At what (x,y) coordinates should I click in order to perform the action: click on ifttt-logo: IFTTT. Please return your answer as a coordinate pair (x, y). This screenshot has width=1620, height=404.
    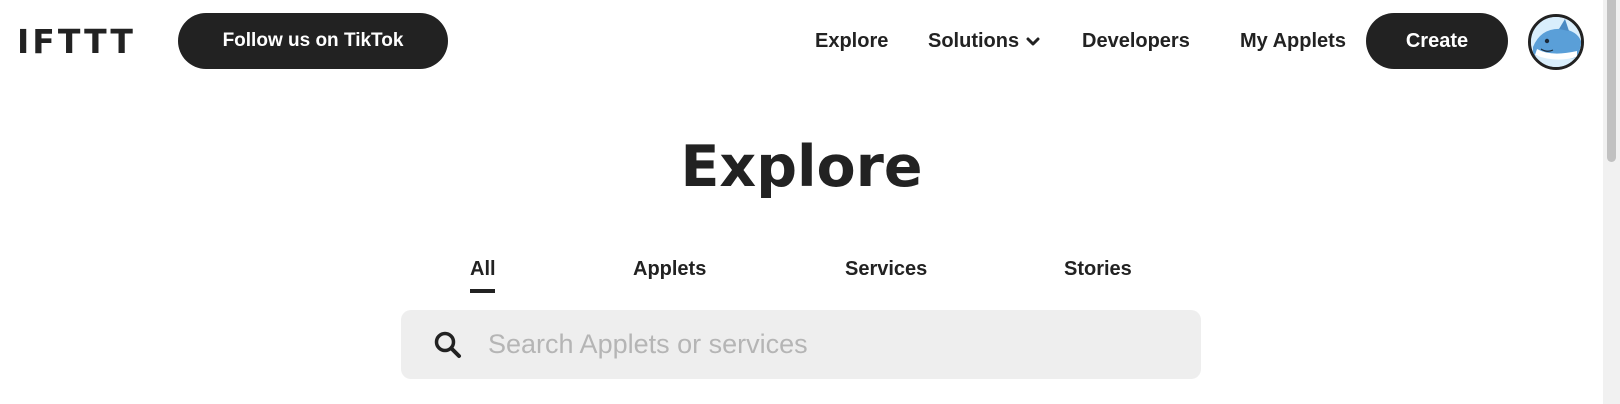
    Looking at the image, I should click on (76, 42).